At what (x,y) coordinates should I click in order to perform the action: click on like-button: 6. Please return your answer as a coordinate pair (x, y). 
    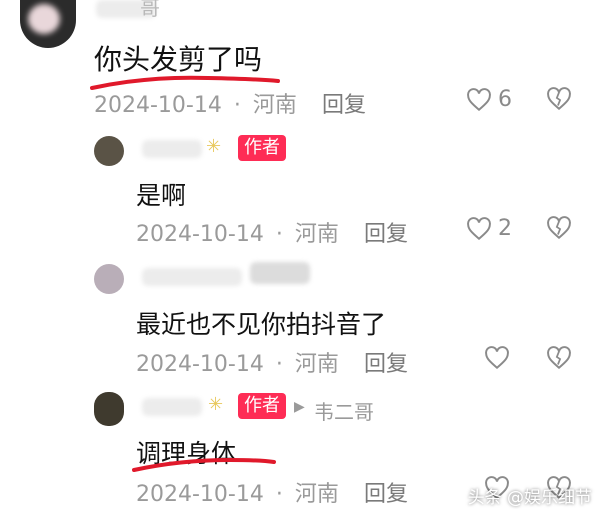
    Looking at the image, I should click on (489, 99).